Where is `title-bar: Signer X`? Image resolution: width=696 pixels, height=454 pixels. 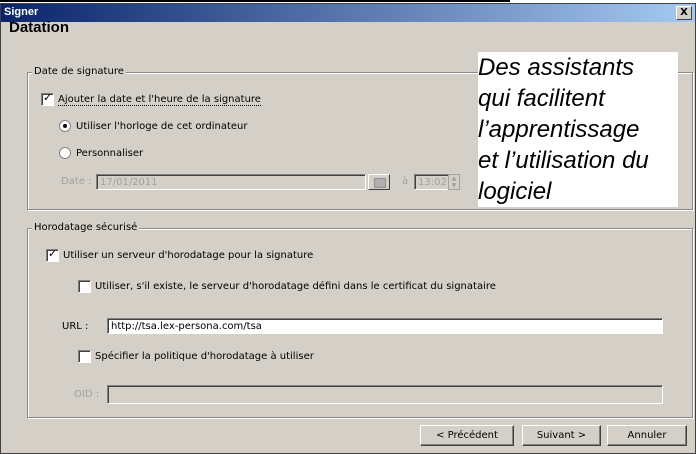 title-bar: Signer X is located at coordinates (348, 13).